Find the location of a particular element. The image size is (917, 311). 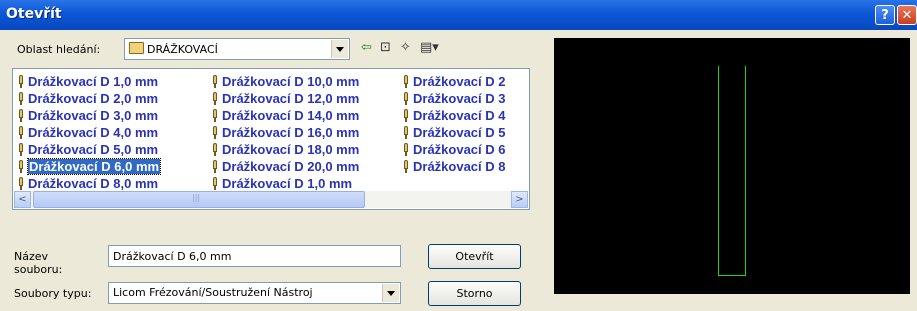

file-item-label: Drážkovací D 6,0 mm is located at coordinates (94, 166).